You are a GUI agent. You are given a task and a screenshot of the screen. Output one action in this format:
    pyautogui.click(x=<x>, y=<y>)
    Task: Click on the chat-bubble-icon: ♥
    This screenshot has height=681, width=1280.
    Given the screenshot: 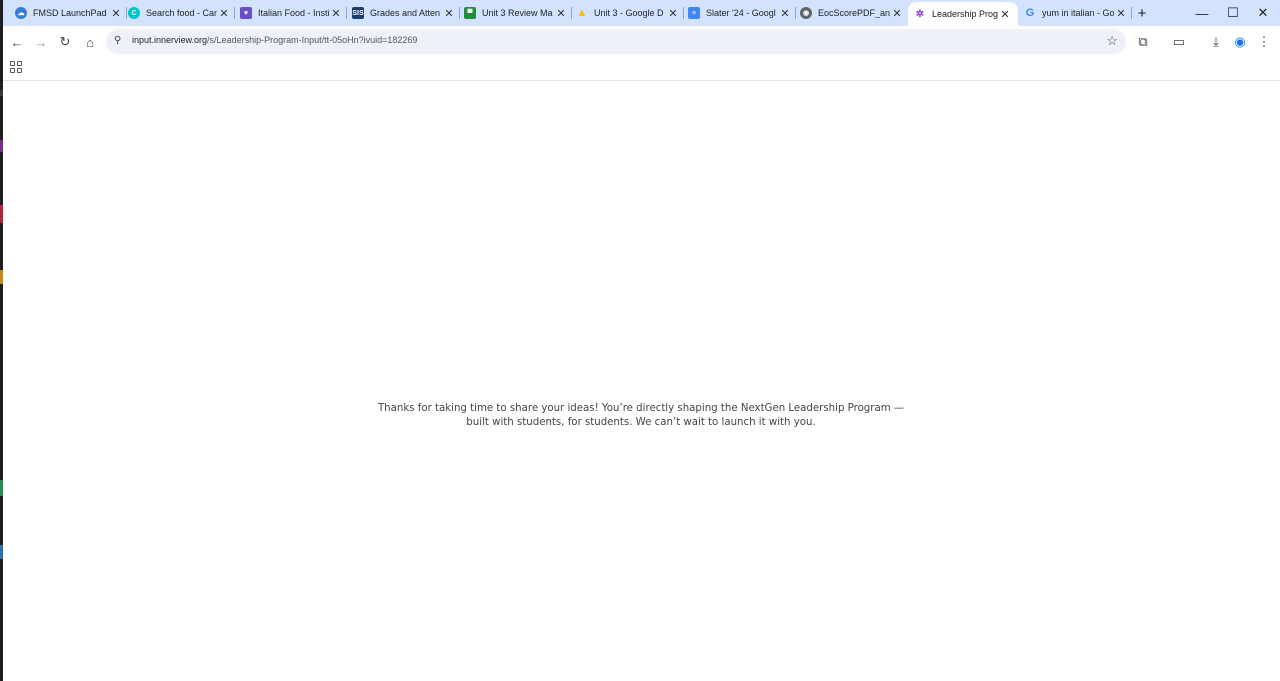 What is the action you would take?
    pyautogui.click(x=246, y=13)
    